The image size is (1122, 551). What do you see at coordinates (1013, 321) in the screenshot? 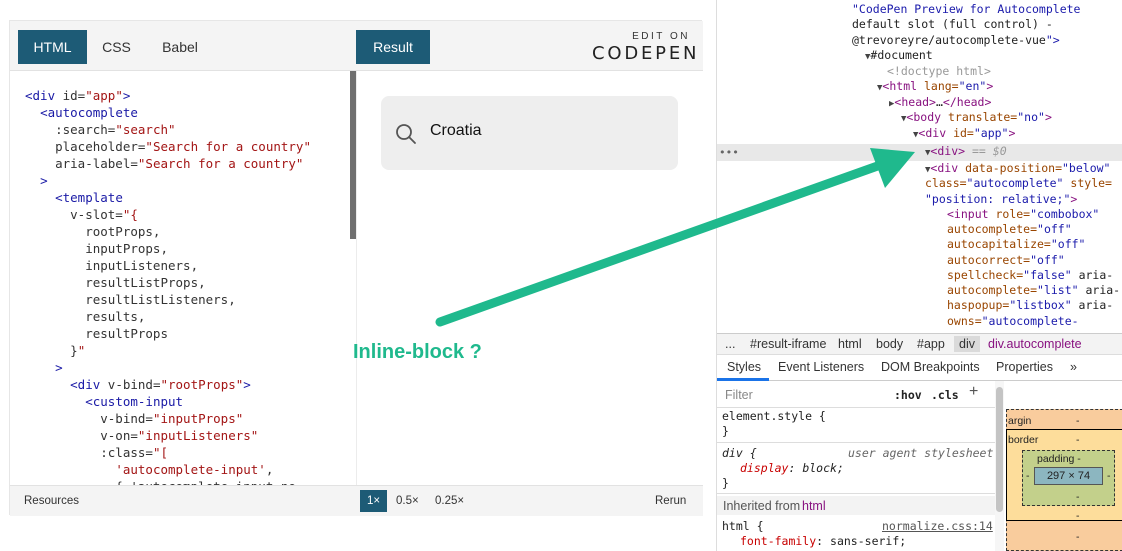
I see `dom-node-line: owns="autocomplete-` at bounding box center [1013, 321].